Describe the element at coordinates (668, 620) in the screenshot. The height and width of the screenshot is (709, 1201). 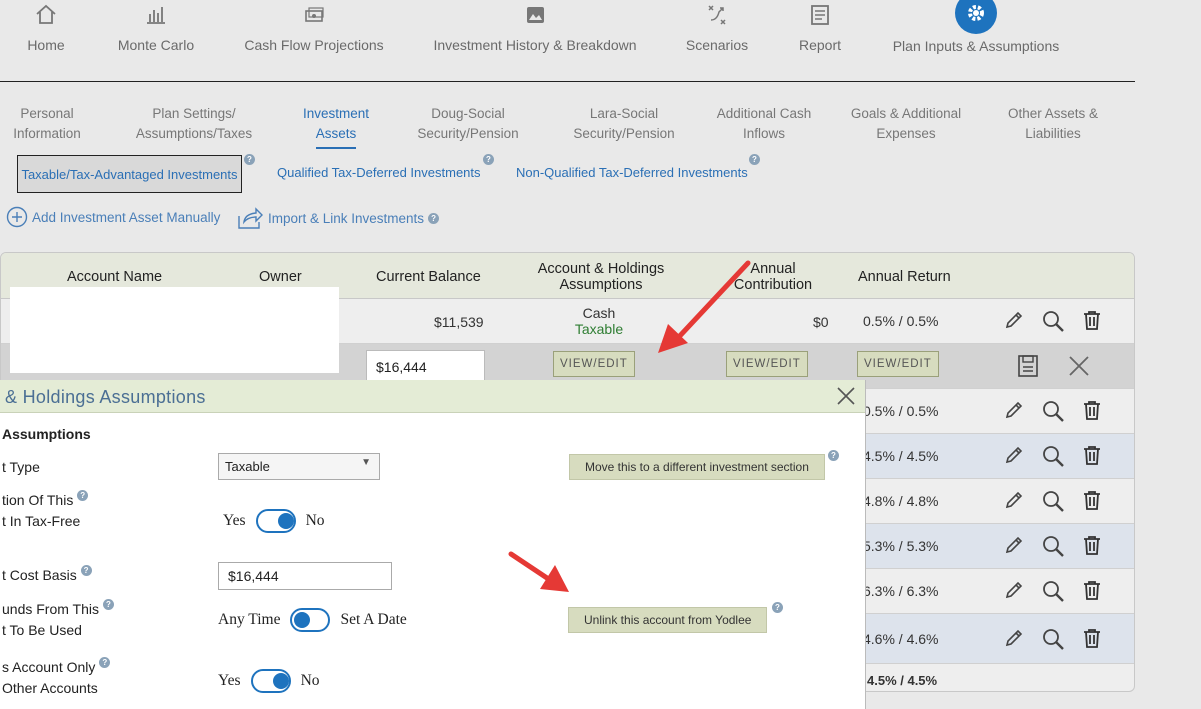
I see `unlink-yodlee-button: Unlink this account from Yodlee` at that location.